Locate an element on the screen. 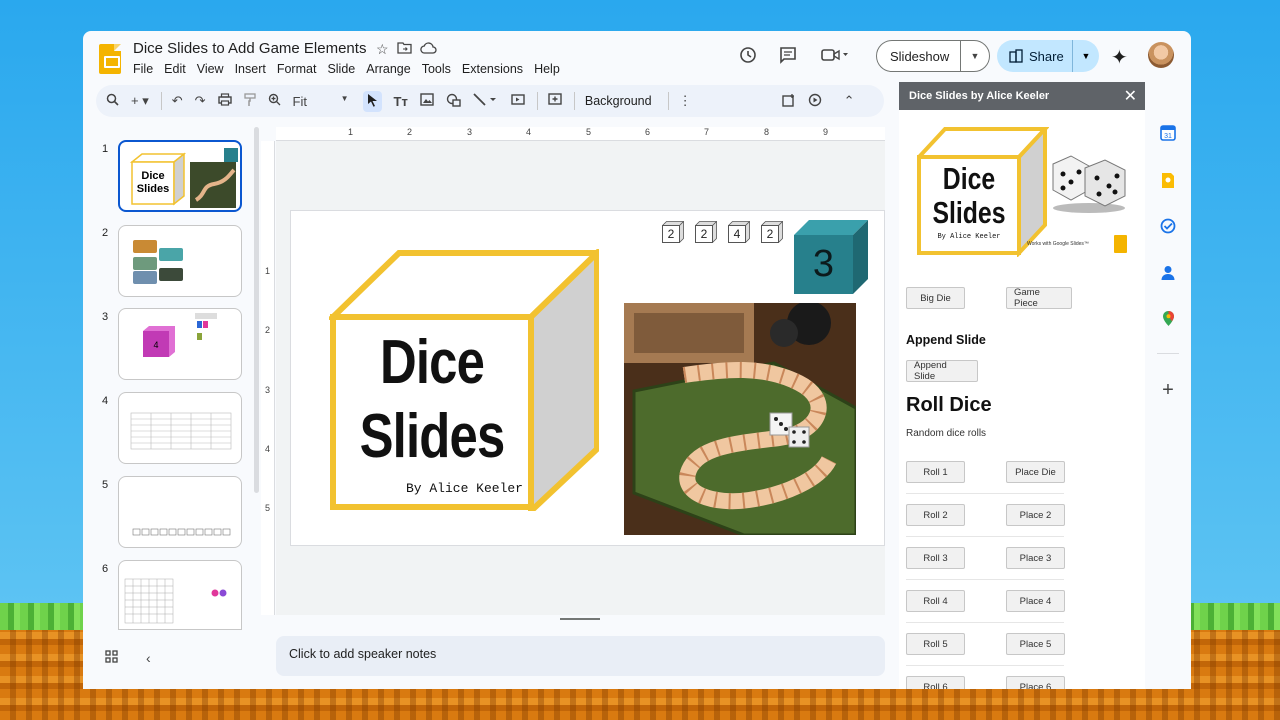 This screenshot has height=720, width=1280. share-main: Share is located at coordinates (1035, 56).